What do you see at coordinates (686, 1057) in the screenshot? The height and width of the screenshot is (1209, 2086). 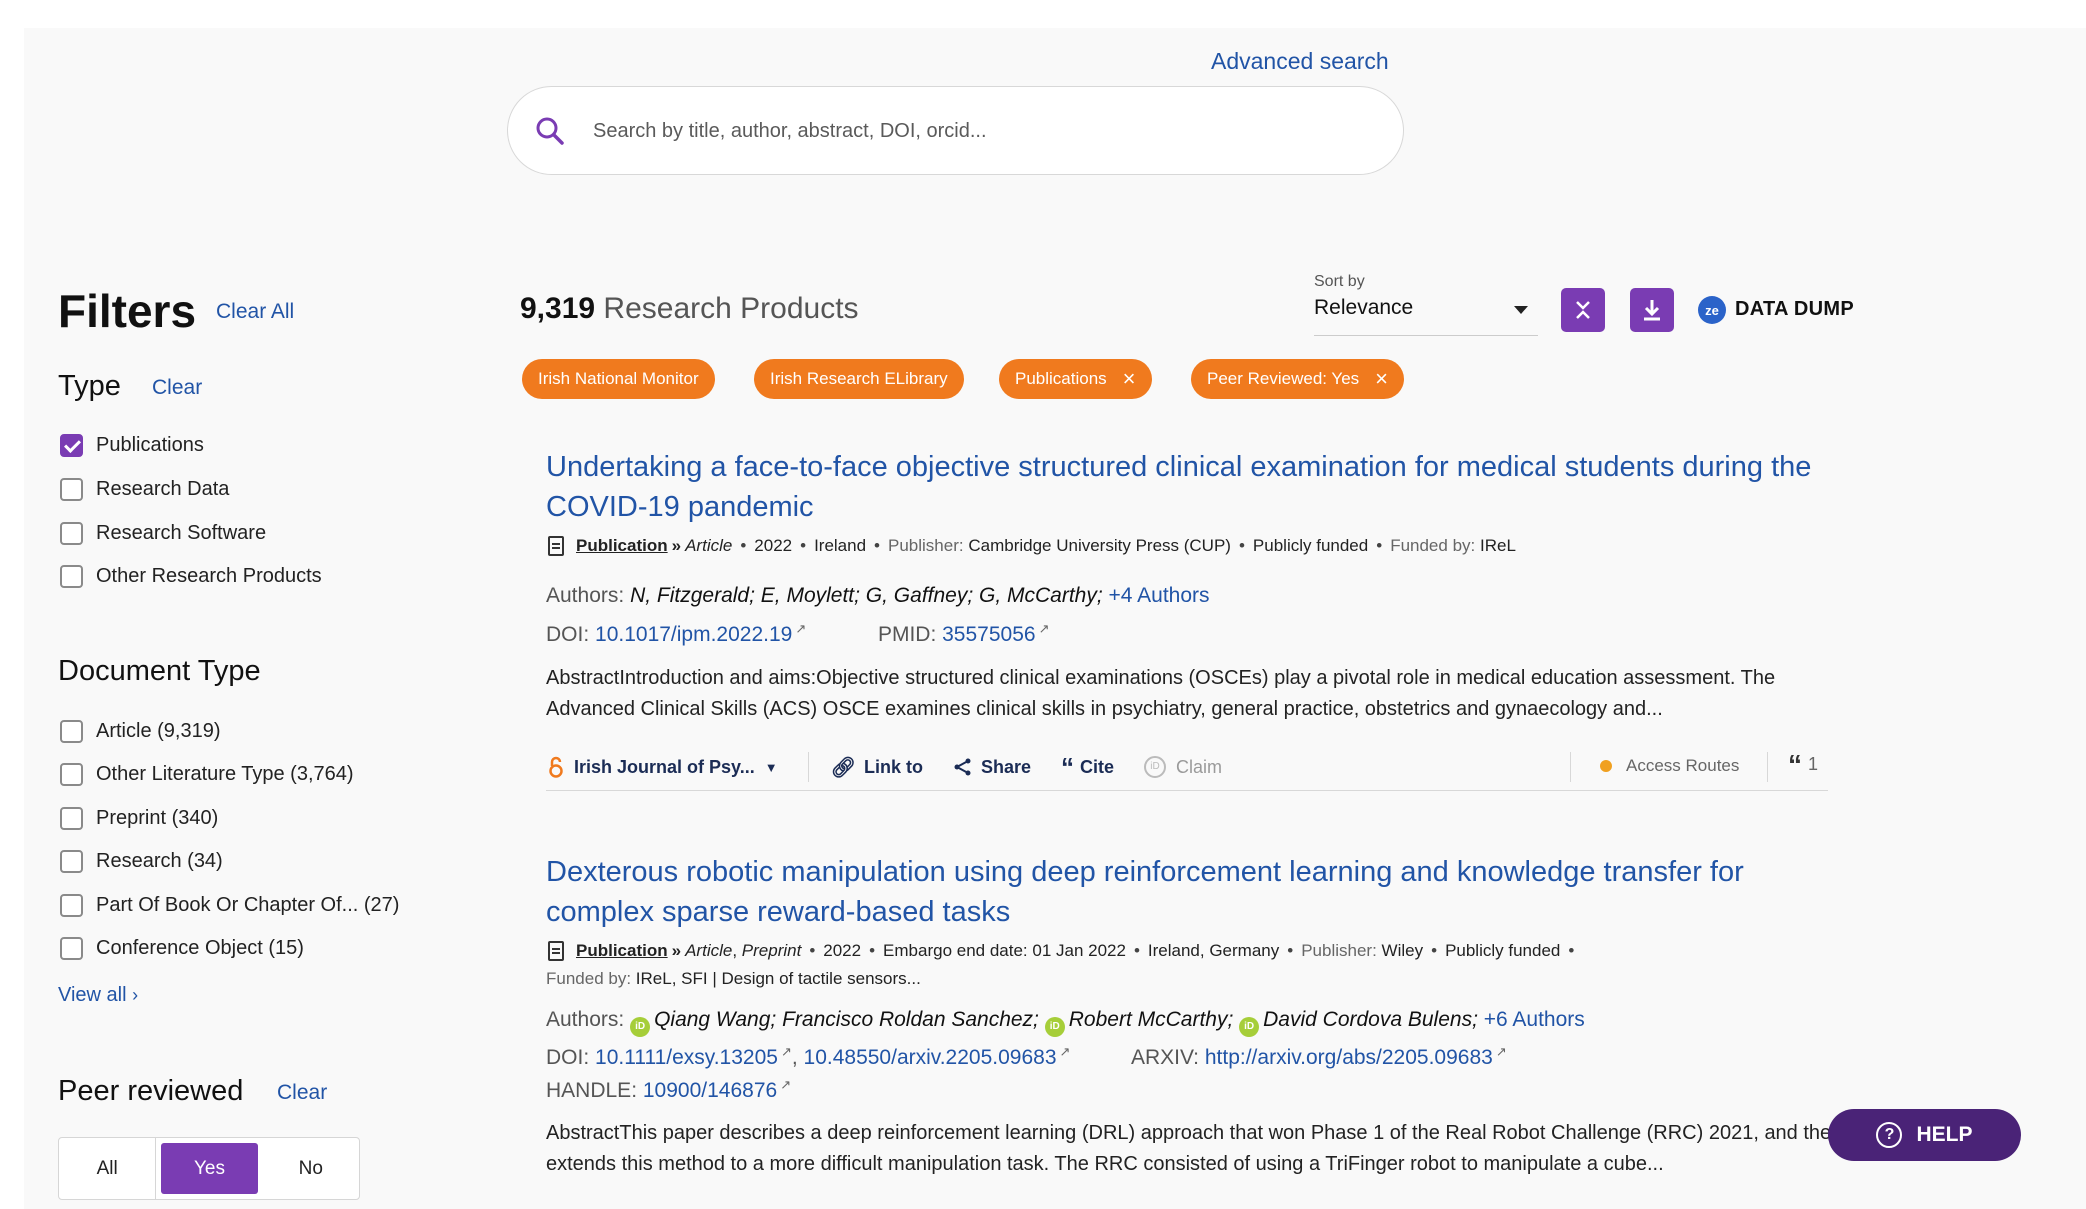 I see `doi-link: 10.1111/exsy.13205` at bounding box center [686, 1057].